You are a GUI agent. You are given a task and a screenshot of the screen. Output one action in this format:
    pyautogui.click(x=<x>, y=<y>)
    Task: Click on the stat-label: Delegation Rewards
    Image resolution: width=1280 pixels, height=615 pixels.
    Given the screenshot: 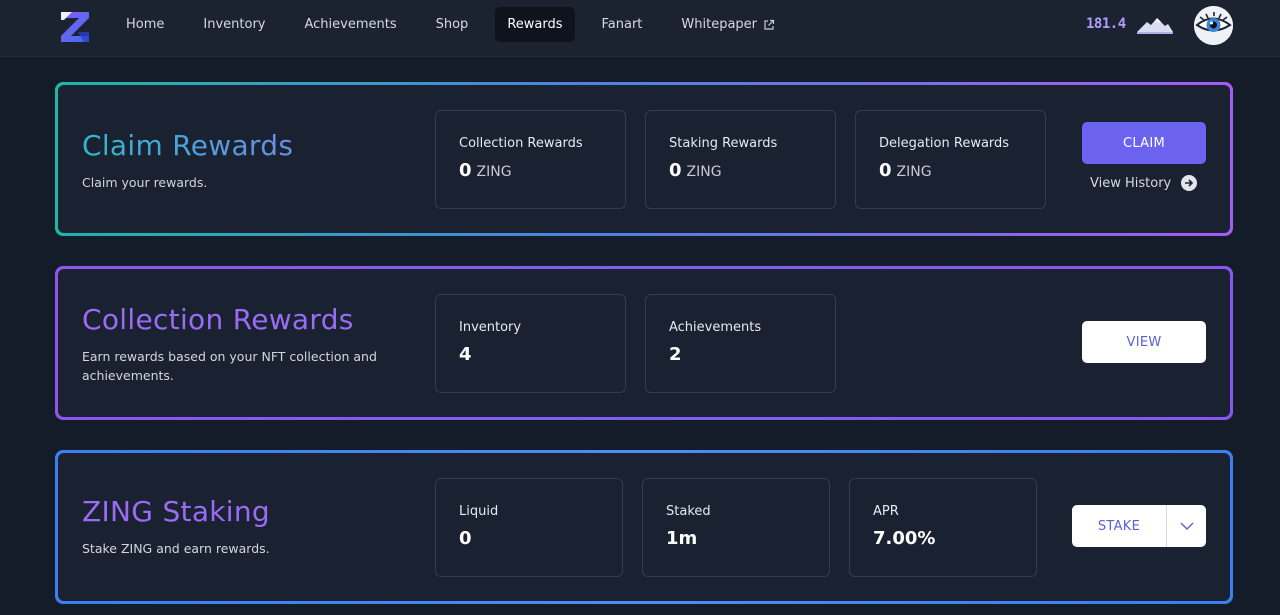 What is the action you would take?
    pyautogui.click(x=944, y=143)
    